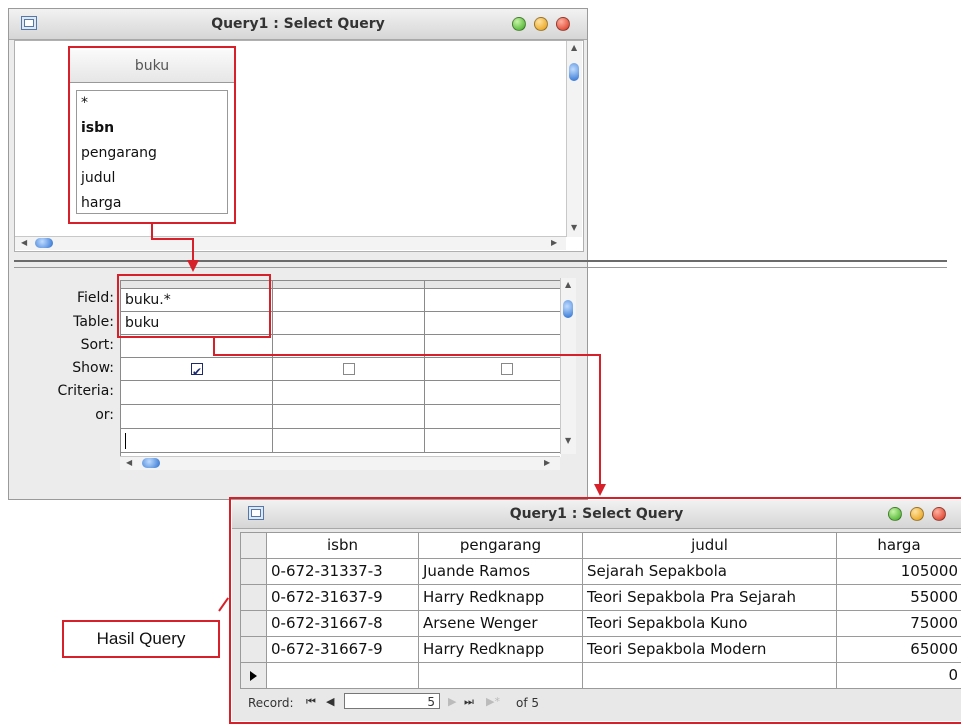  What do you see at coordinates (493, 701) in the screenshot?
I see `new-record-icon: ▶*` at bounding box center [493, 701].